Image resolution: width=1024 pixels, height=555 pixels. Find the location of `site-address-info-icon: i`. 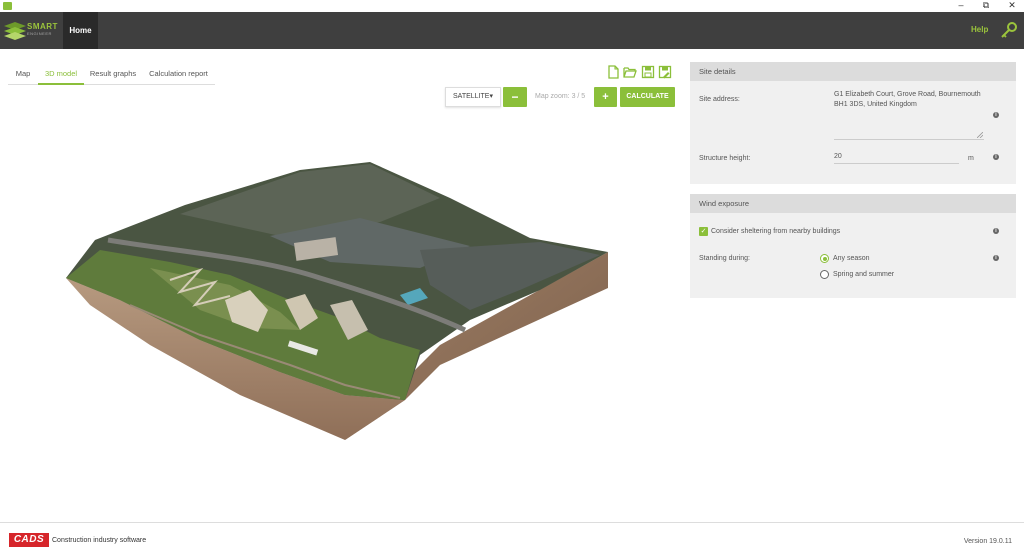

site-address-info-icon: i is located at coordinates (996, 115).